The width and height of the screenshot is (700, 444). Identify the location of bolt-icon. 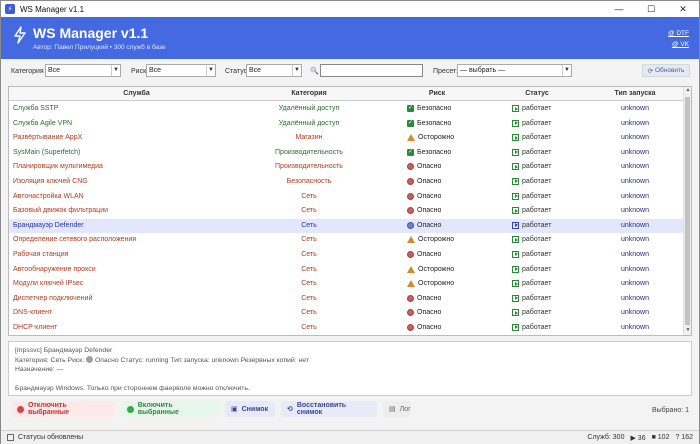
(20, 35).